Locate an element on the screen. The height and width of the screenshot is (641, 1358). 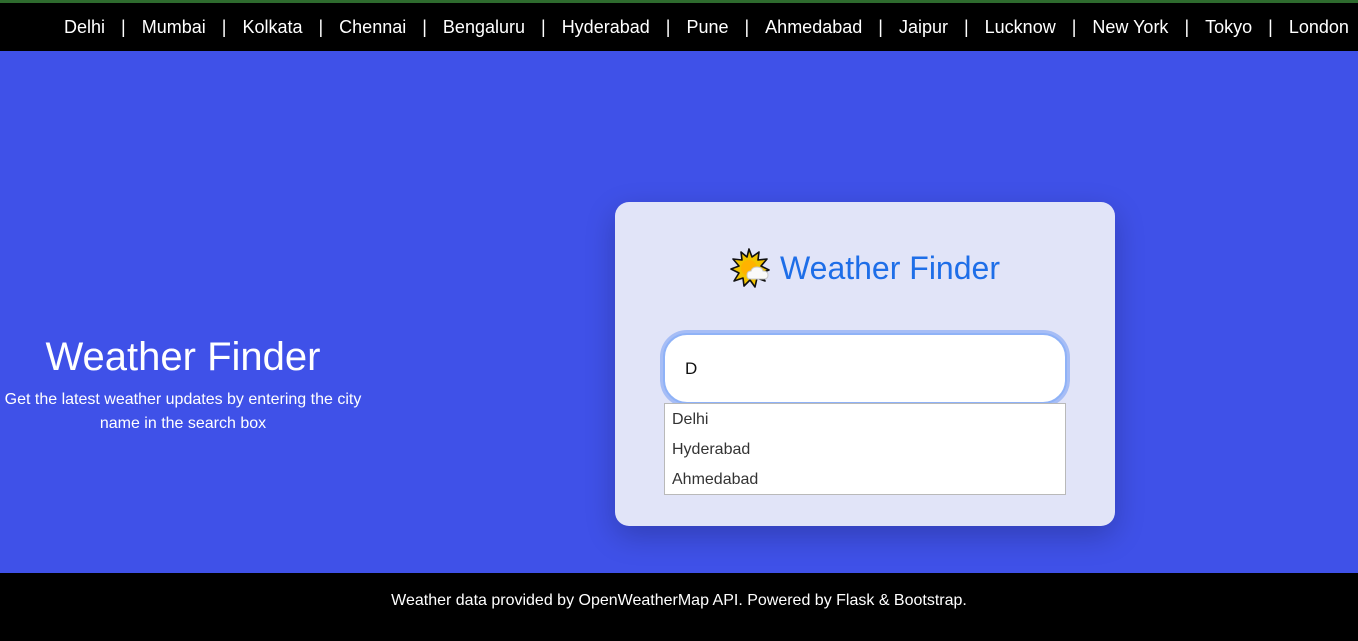
city-link-pune: Pune is located at coordinates (707, 27).